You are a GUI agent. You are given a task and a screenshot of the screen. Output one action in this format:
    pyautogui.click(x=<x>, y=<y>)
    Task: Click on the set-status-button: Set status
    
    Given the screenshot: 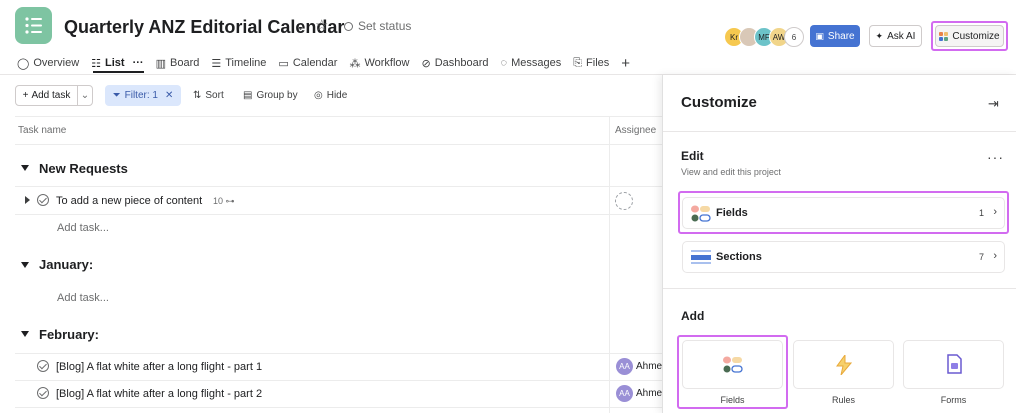 What is the action you would take?
    pyautogui.click(x=377, y=26)
    